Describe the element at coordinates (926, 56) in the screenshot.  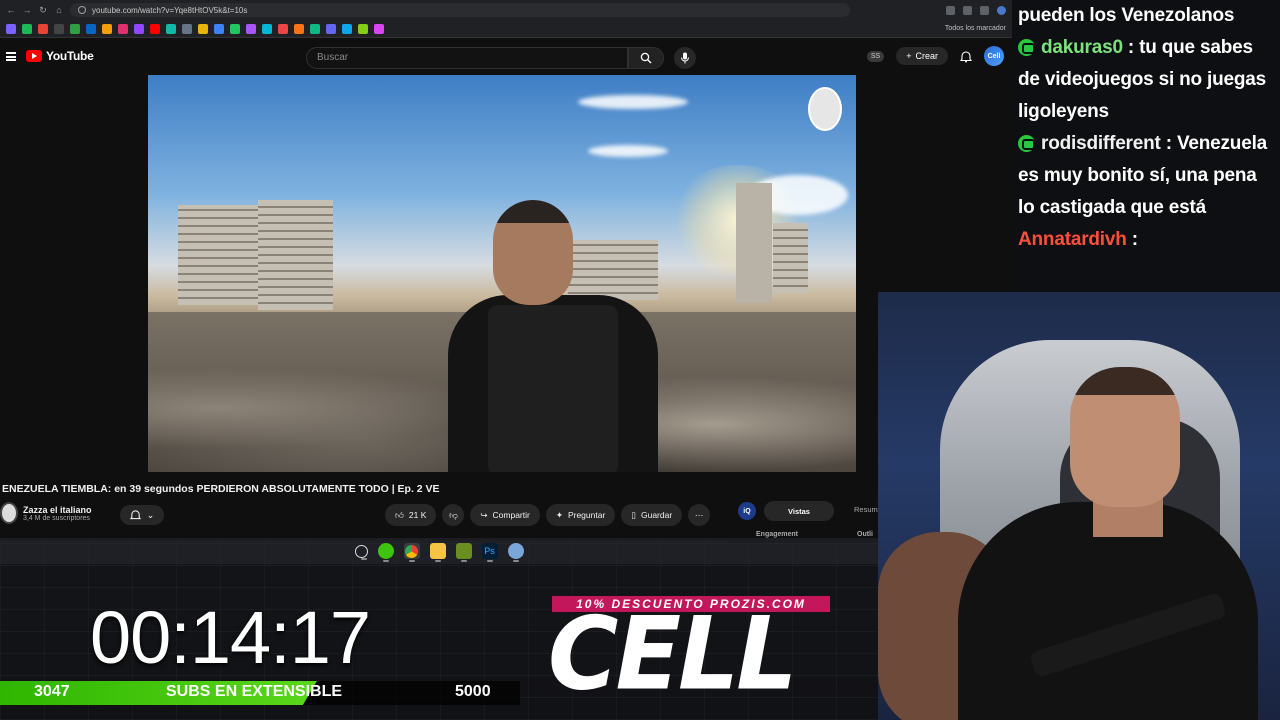
I see `create-label: Crear` at that location.